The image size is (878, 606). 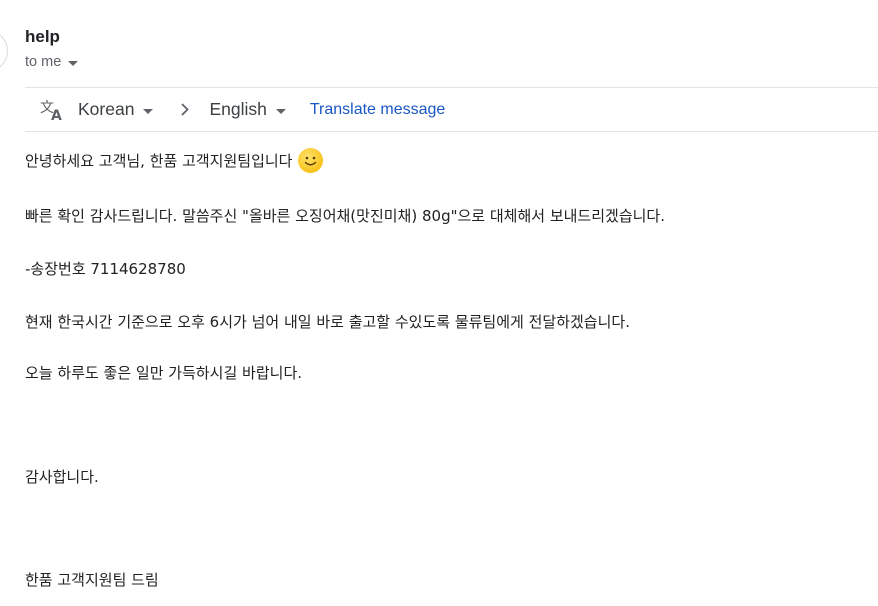 I want to click on translate-icon: 文 A, so click(x=53, y=110).